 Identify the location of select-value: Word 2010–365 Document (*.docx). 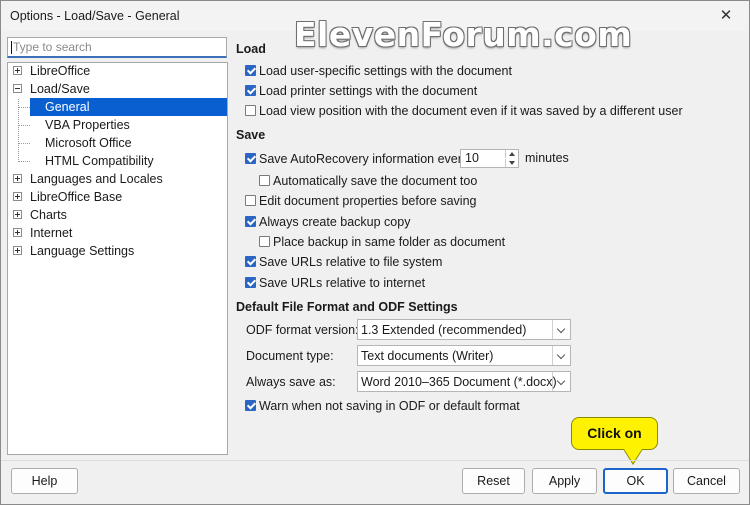
(459, 382).